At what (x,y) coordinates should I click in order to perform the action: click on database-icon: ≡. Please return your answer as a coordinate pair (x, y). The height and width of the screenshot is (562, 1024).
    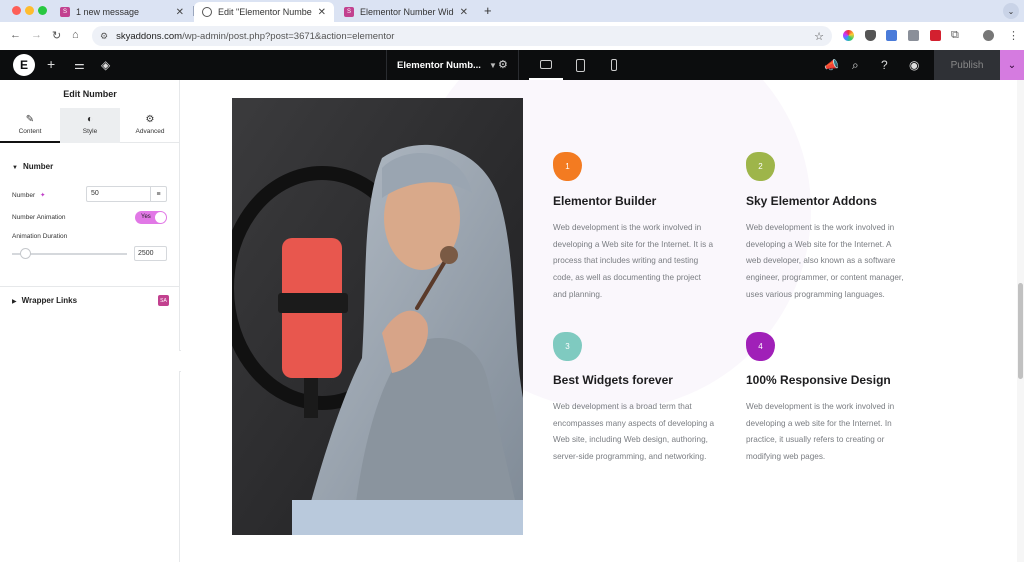
    Looking at the image, I should click on (158, 194).